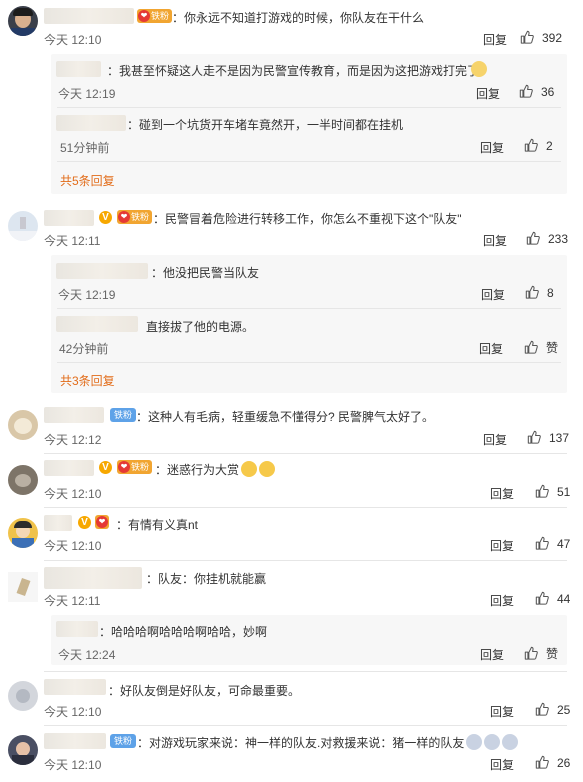 Image resolution: width=583 pixels, height=782 pixels. I want to click on like-button: 25, so click(552, 709).